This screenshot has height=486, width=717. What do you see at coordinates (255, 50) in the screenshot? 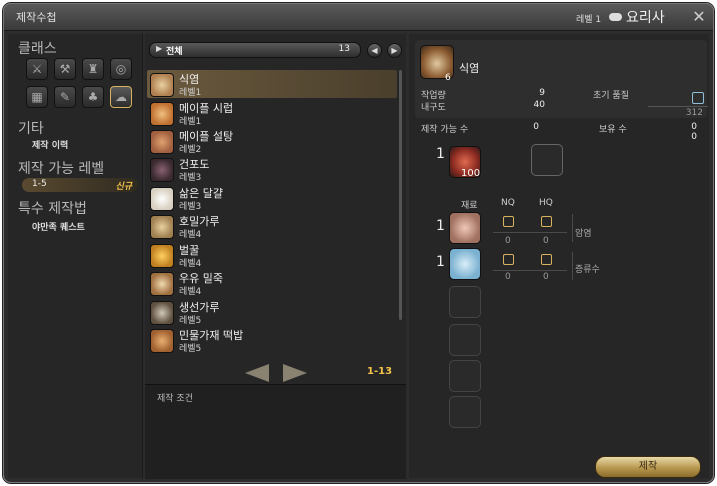
I see `category-filter: ▶ 전체 13` at bounding box center [255, 50].